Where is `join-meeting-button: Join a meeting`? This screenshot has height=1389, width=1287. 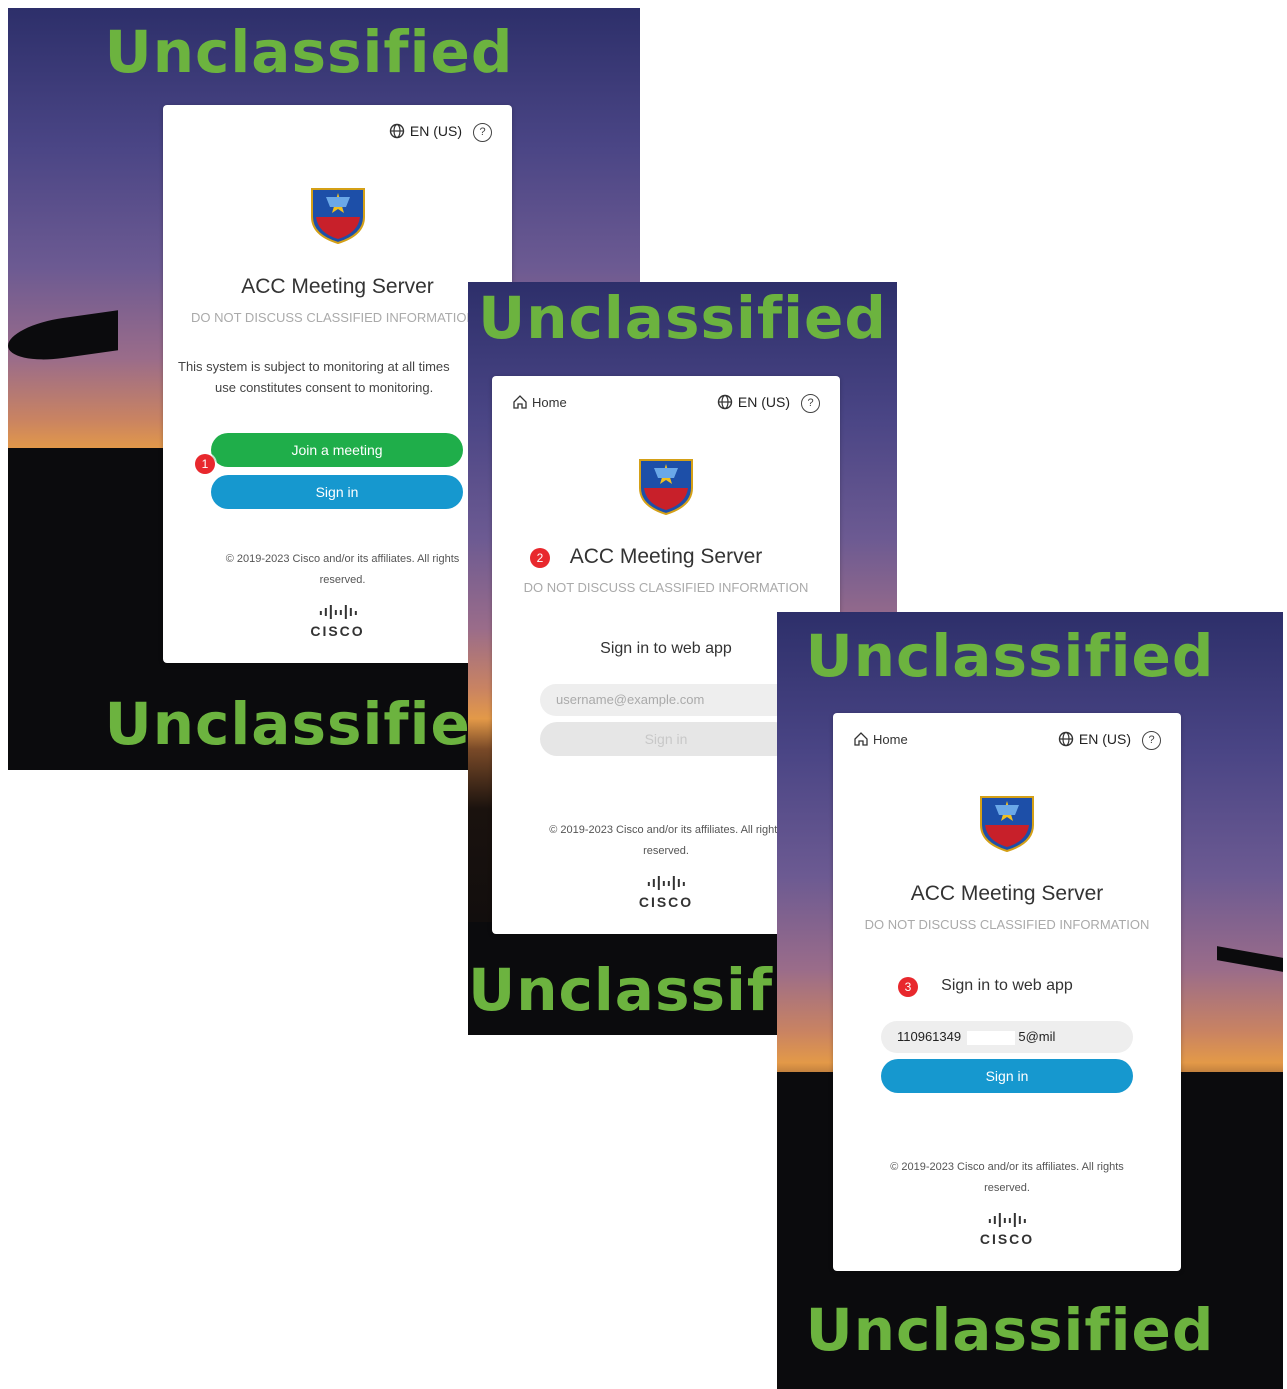
join-meeting-button: Join a meeting is located at coordinates (337, 450).